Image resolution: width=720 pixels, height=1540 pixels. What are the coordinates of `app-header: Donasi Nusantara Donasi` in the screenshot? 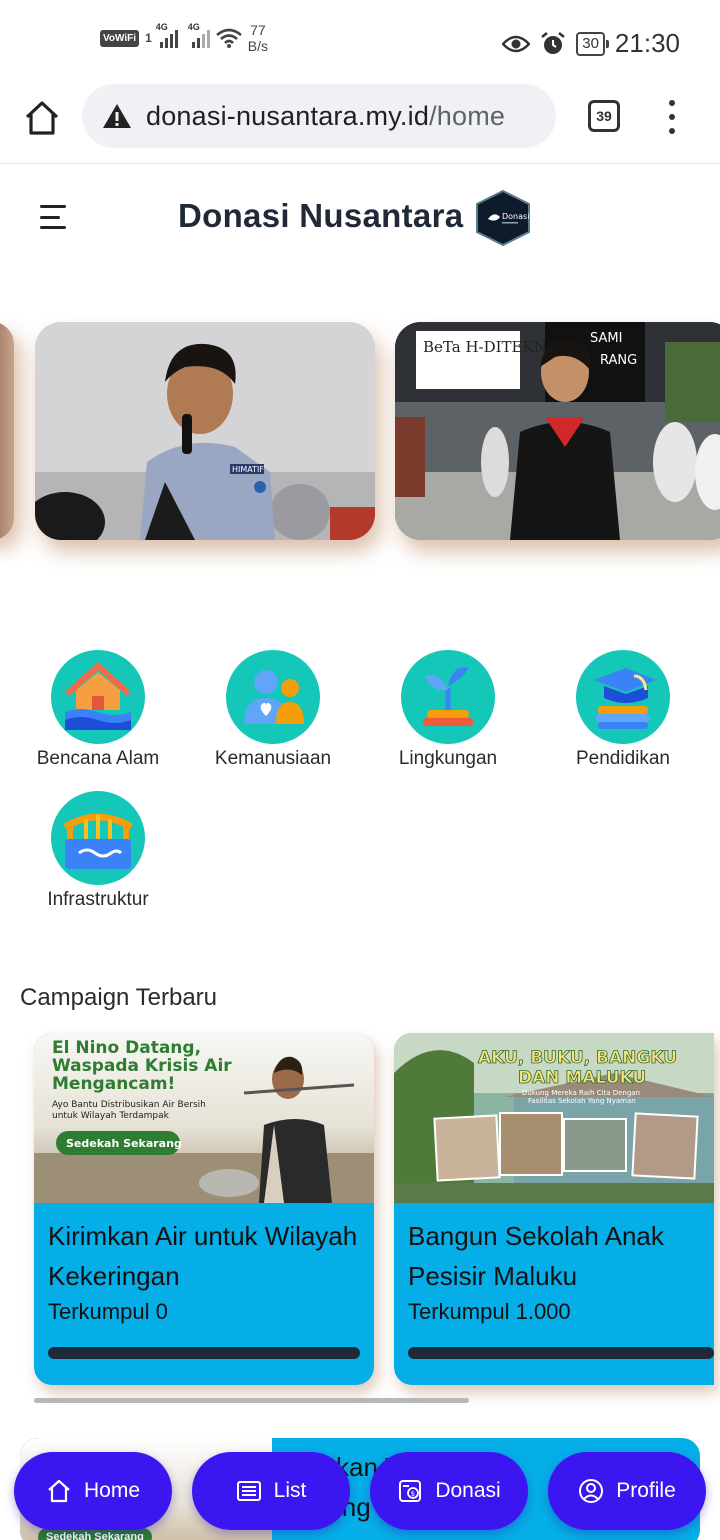 It's located at (360, 220).